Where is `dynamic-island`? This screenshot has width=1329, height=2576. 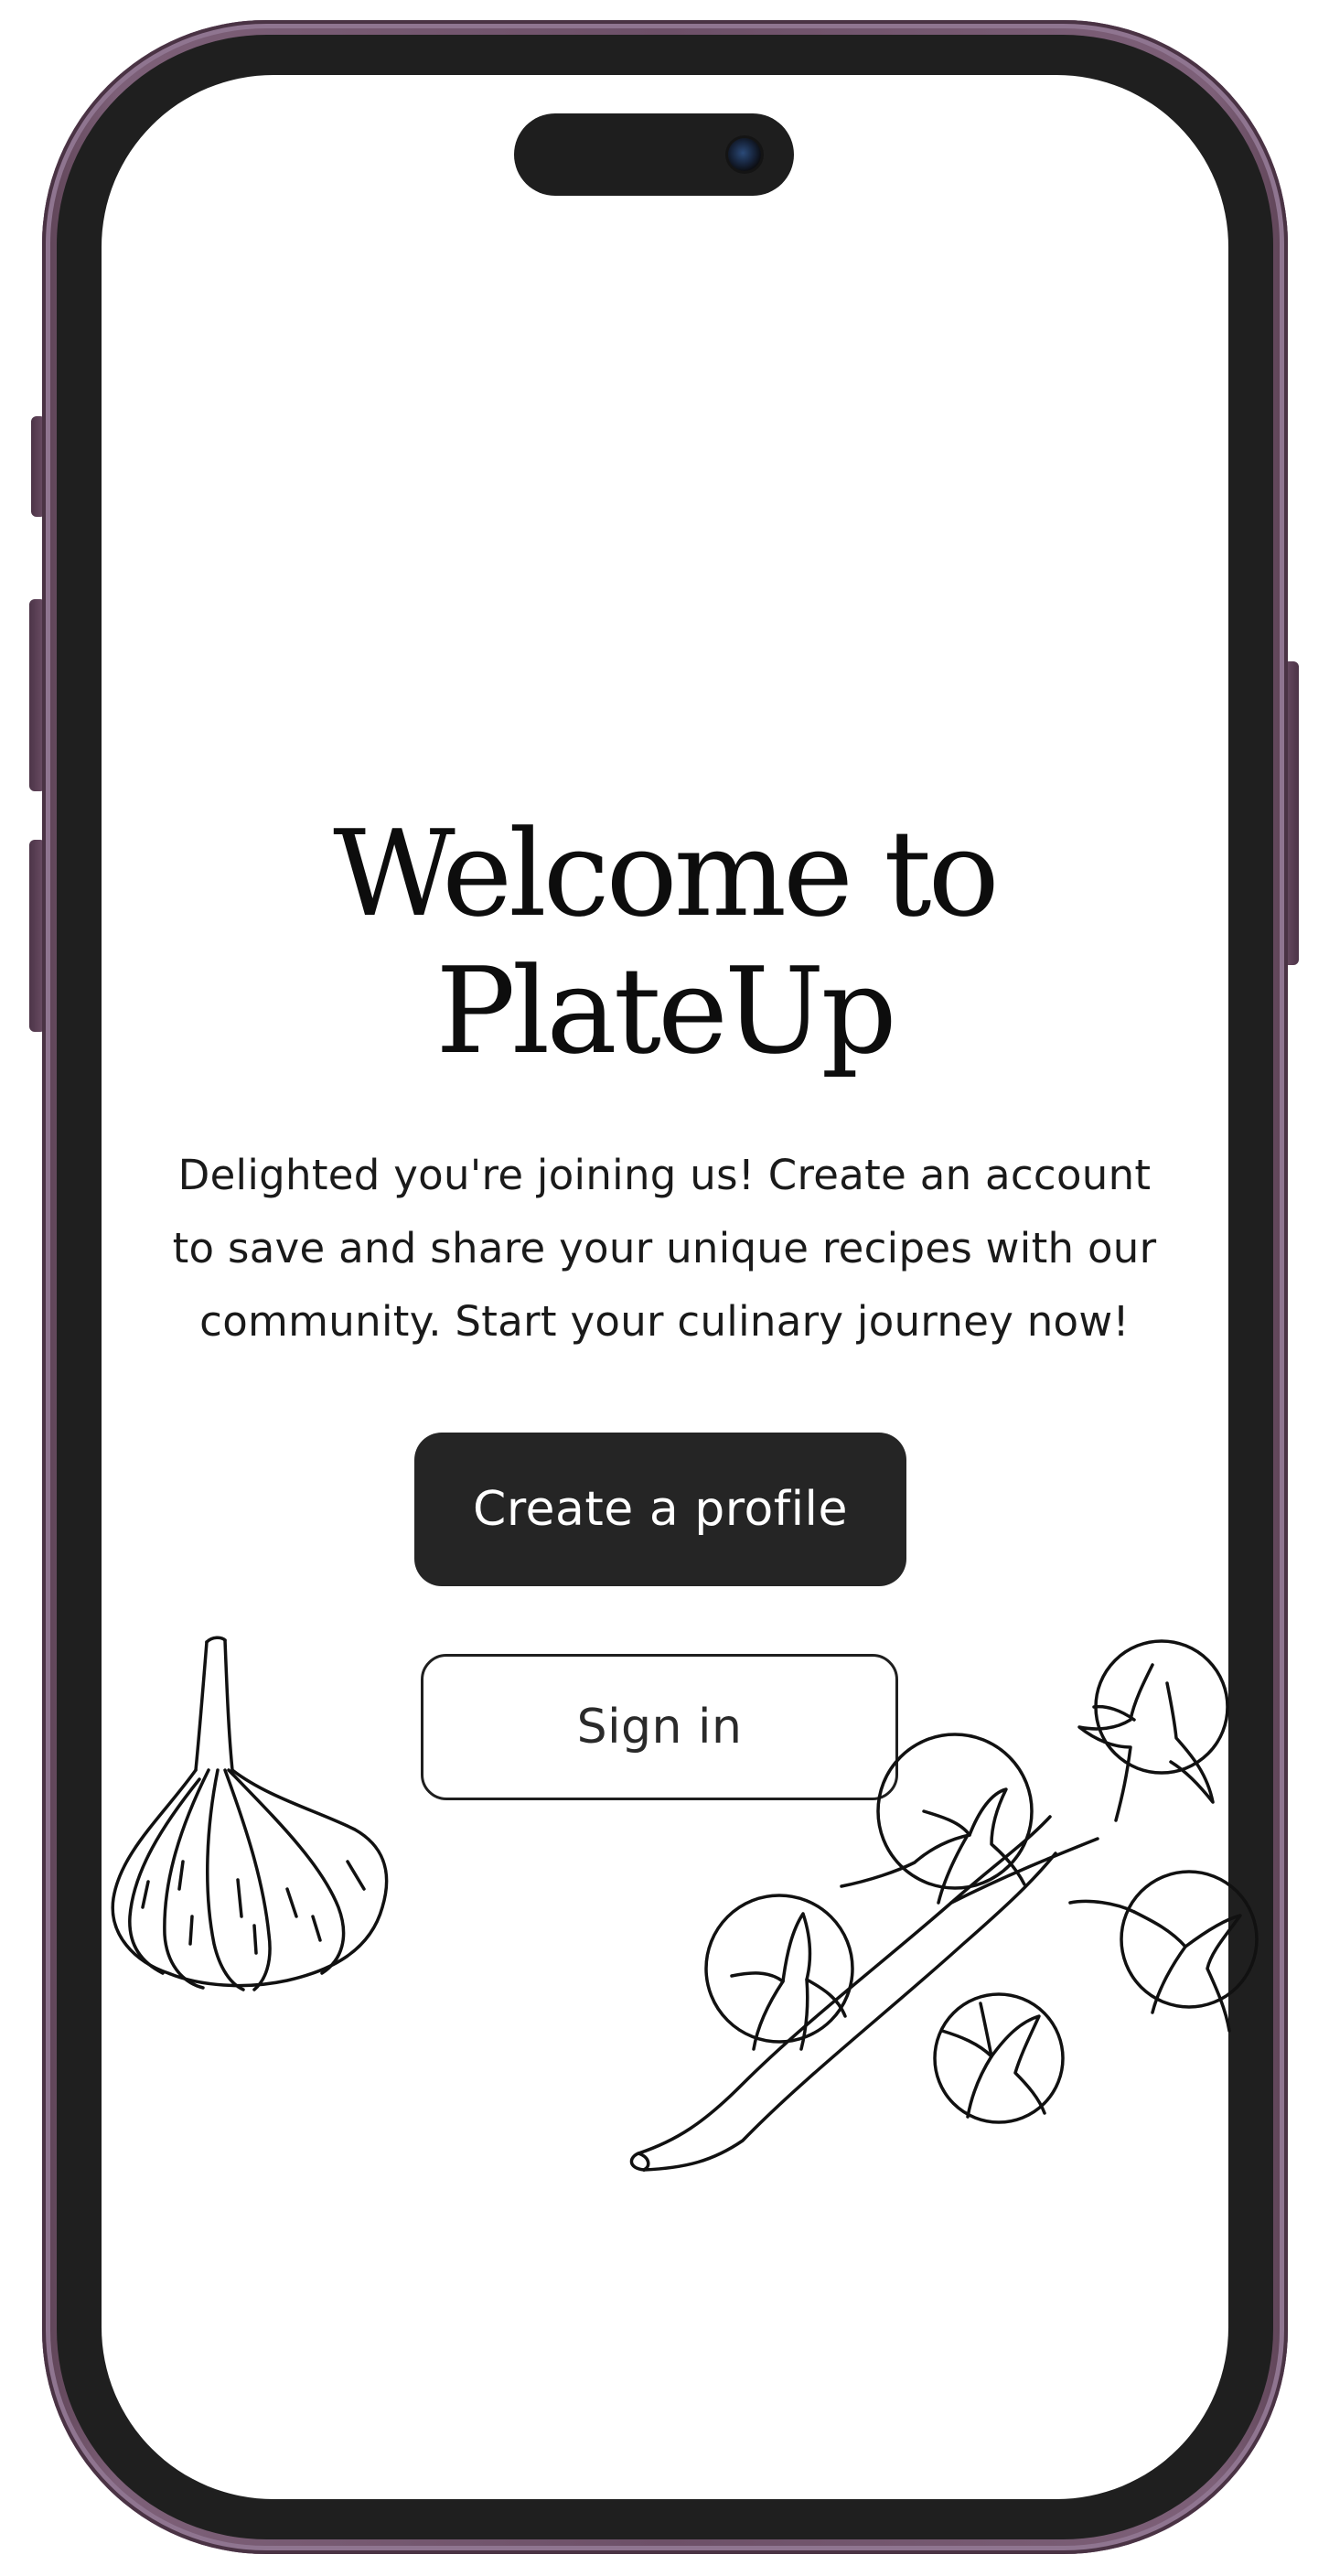
dynamic-island is located at coordinates (654, 155).